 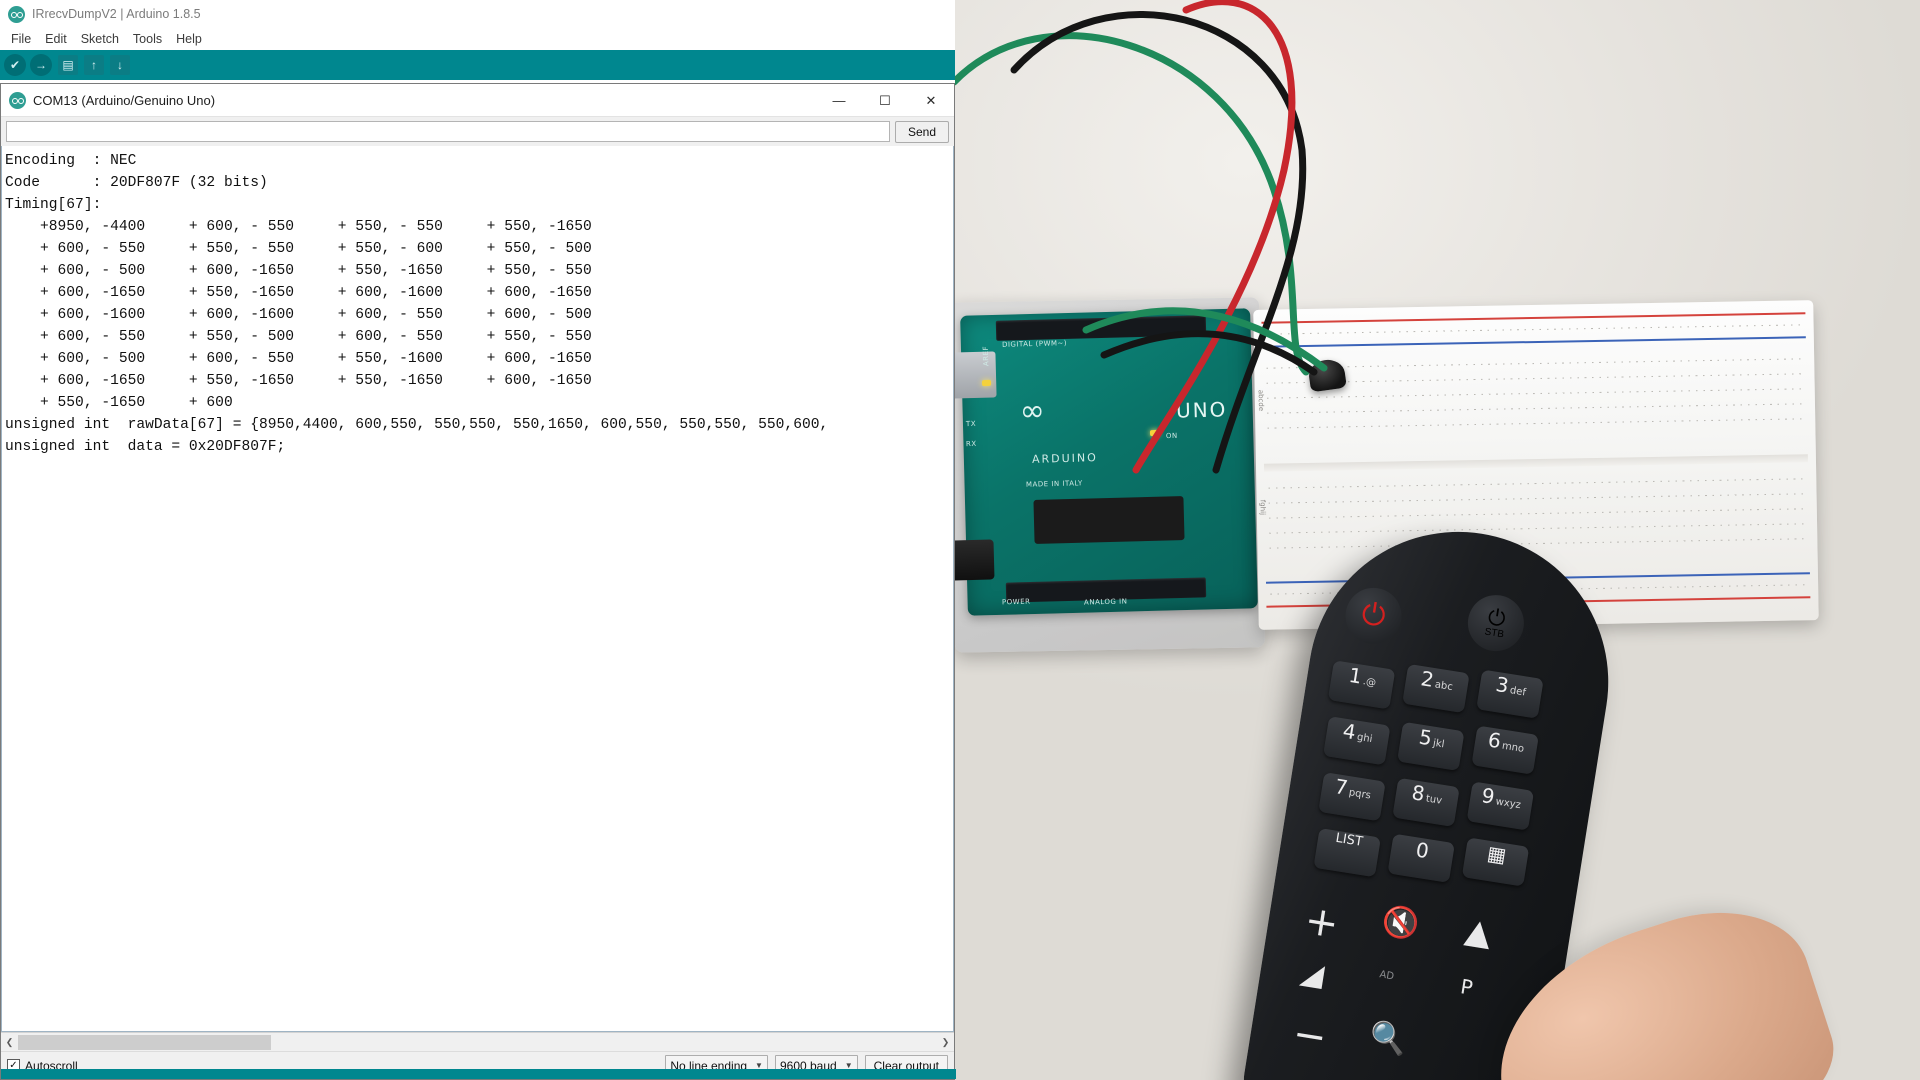 I want to click on maximize-button: ☐, so click(x=885, y=100).